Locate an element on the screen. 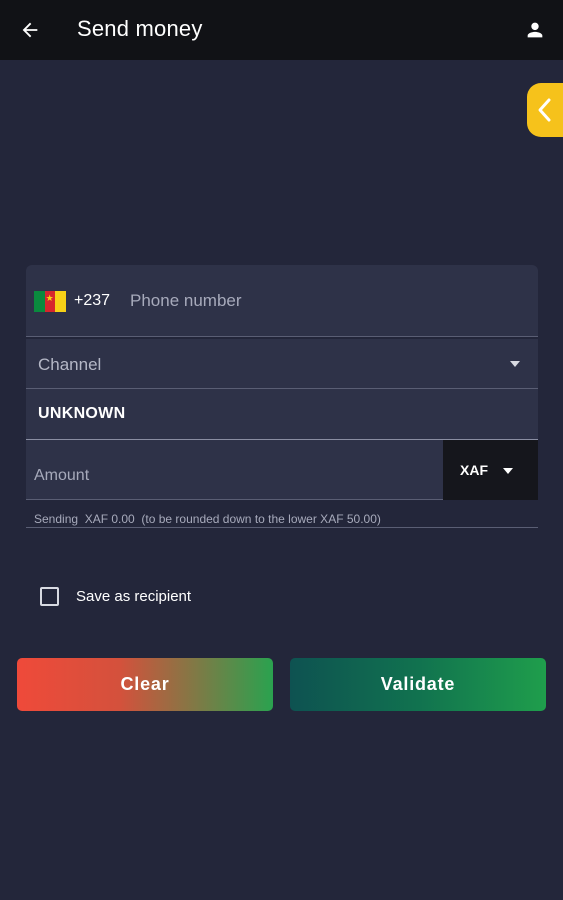 This screenshot has height=900, width=563. side-drawer-tab is located at coordinates (545, 110).